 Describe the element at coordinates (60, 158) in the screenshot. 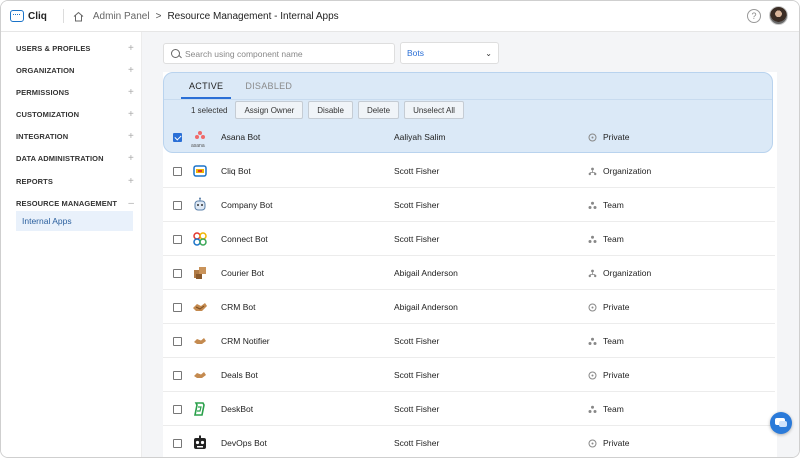

I see `sidebar-item-label: DATA ADMINISTRATION` at that location.